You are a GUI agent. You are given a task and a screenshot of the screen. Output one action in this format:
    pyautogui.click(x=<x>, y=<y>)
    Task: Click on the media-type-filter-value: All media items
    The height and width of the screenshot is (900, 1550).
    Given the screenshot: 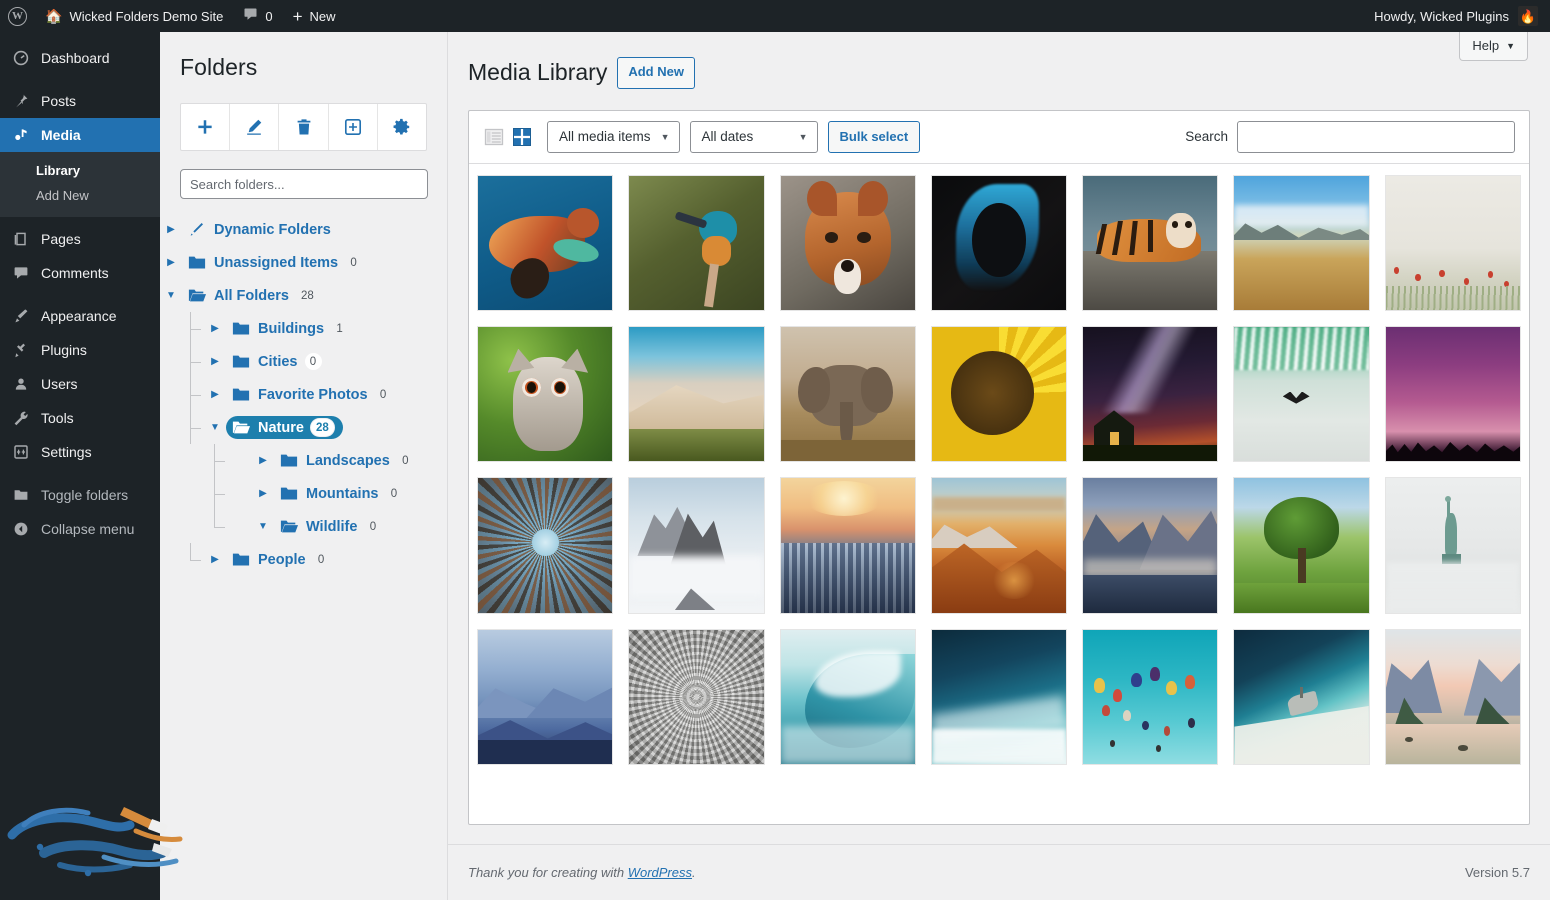 What is the action you would take?
    pyautogui.click(x=605, y=137)
    